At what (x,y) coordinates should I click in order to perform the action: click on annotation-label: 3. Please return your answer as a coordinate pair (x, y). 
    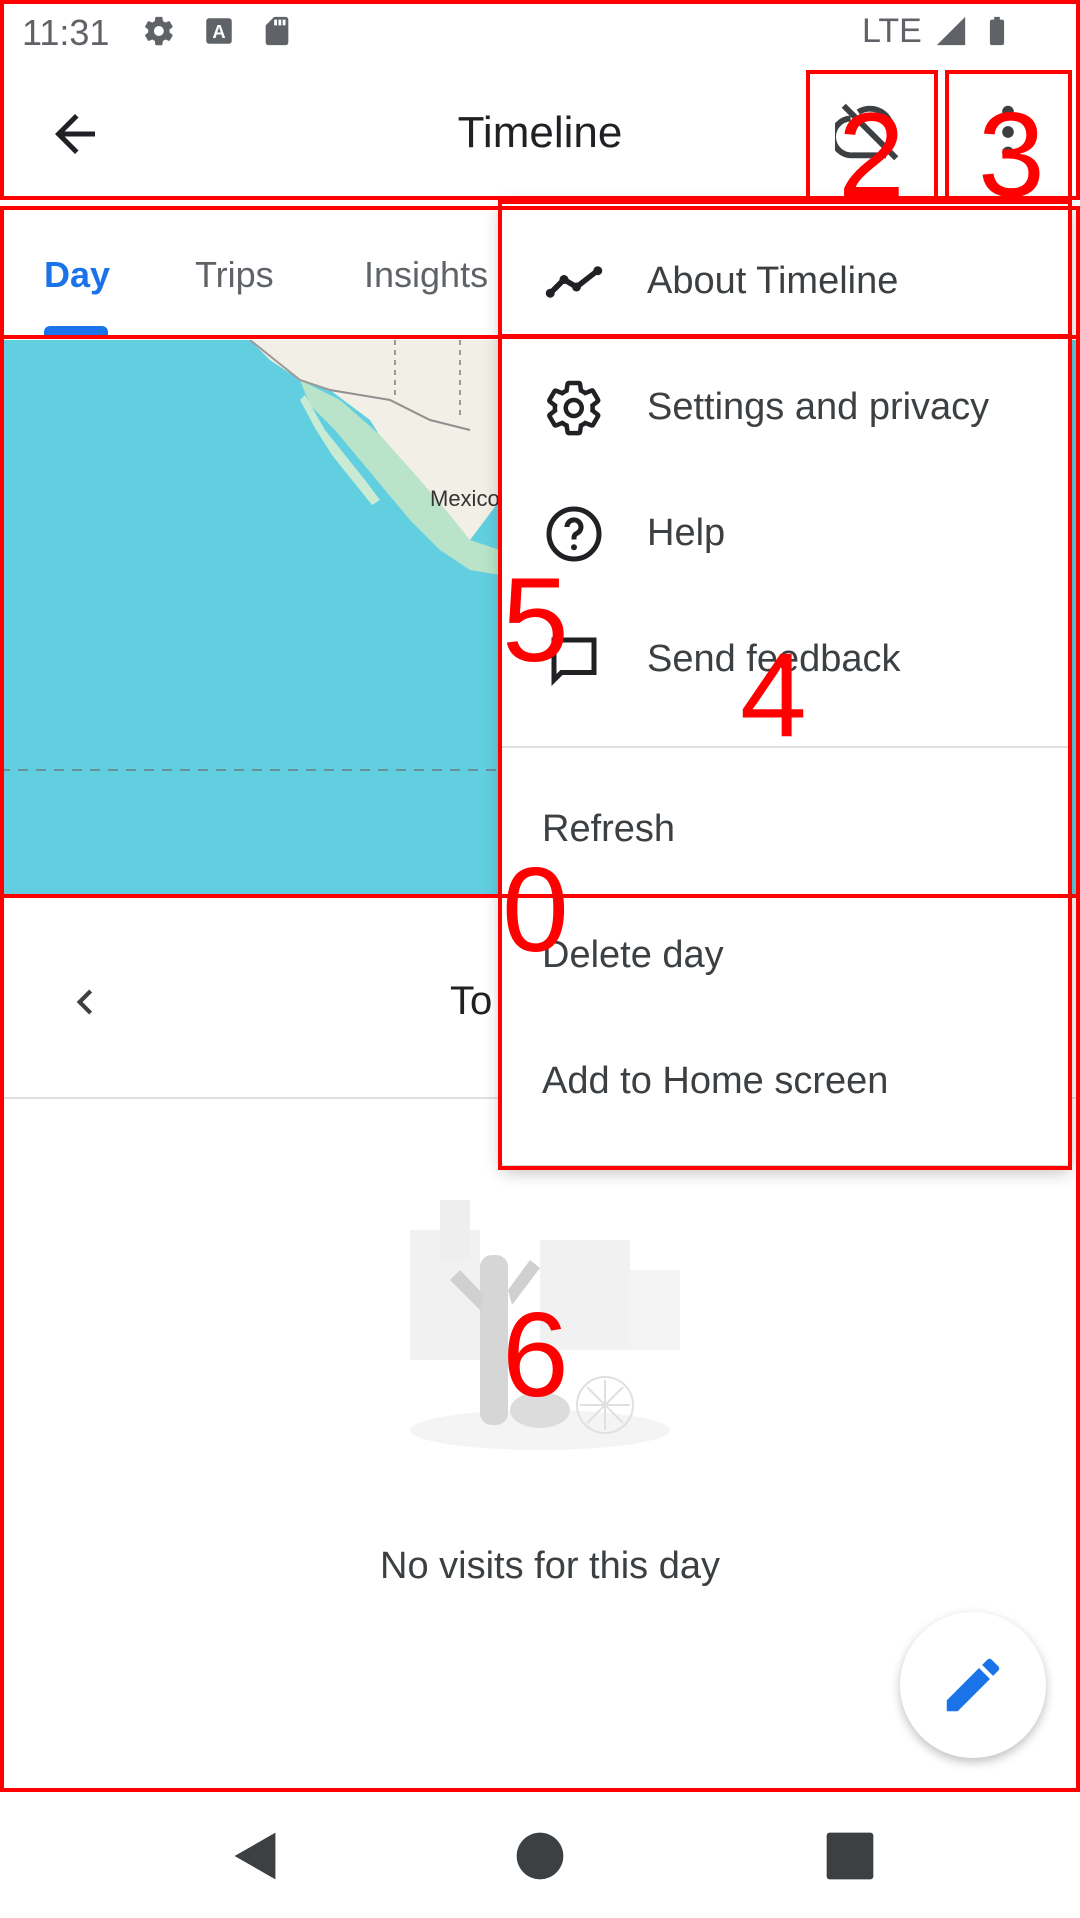
    Looking at the image, I should click on (1011, 155).